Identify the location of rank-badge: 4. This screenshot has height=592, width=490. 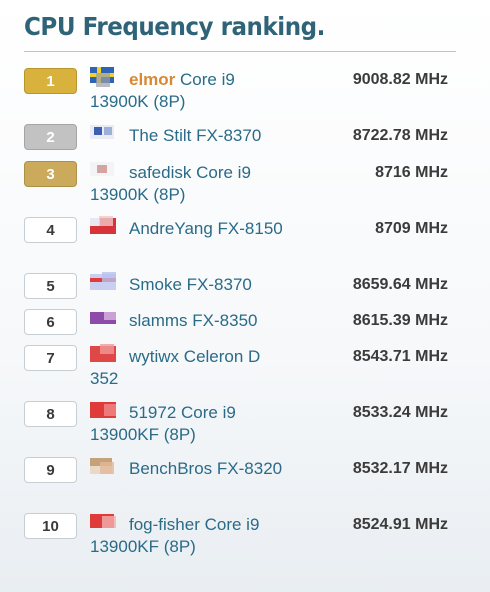
(50, 230).